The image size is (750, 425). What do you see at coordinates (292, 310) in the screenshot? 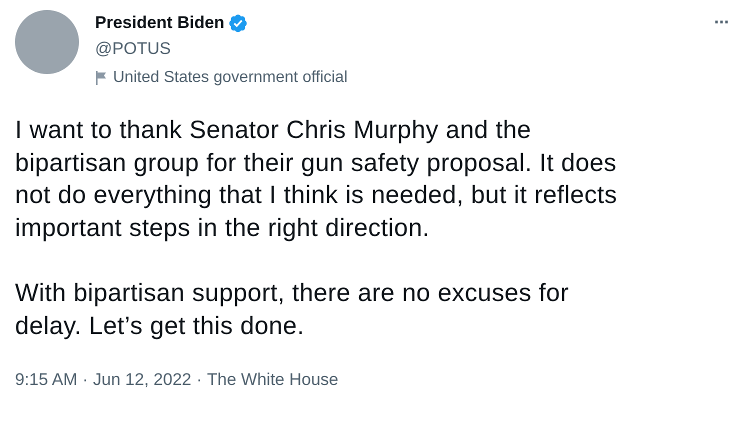
I see `tweet-text: With bipartisan support, there are no excuses for delay. Let’s get this done.` at bounding box center [292, 310].